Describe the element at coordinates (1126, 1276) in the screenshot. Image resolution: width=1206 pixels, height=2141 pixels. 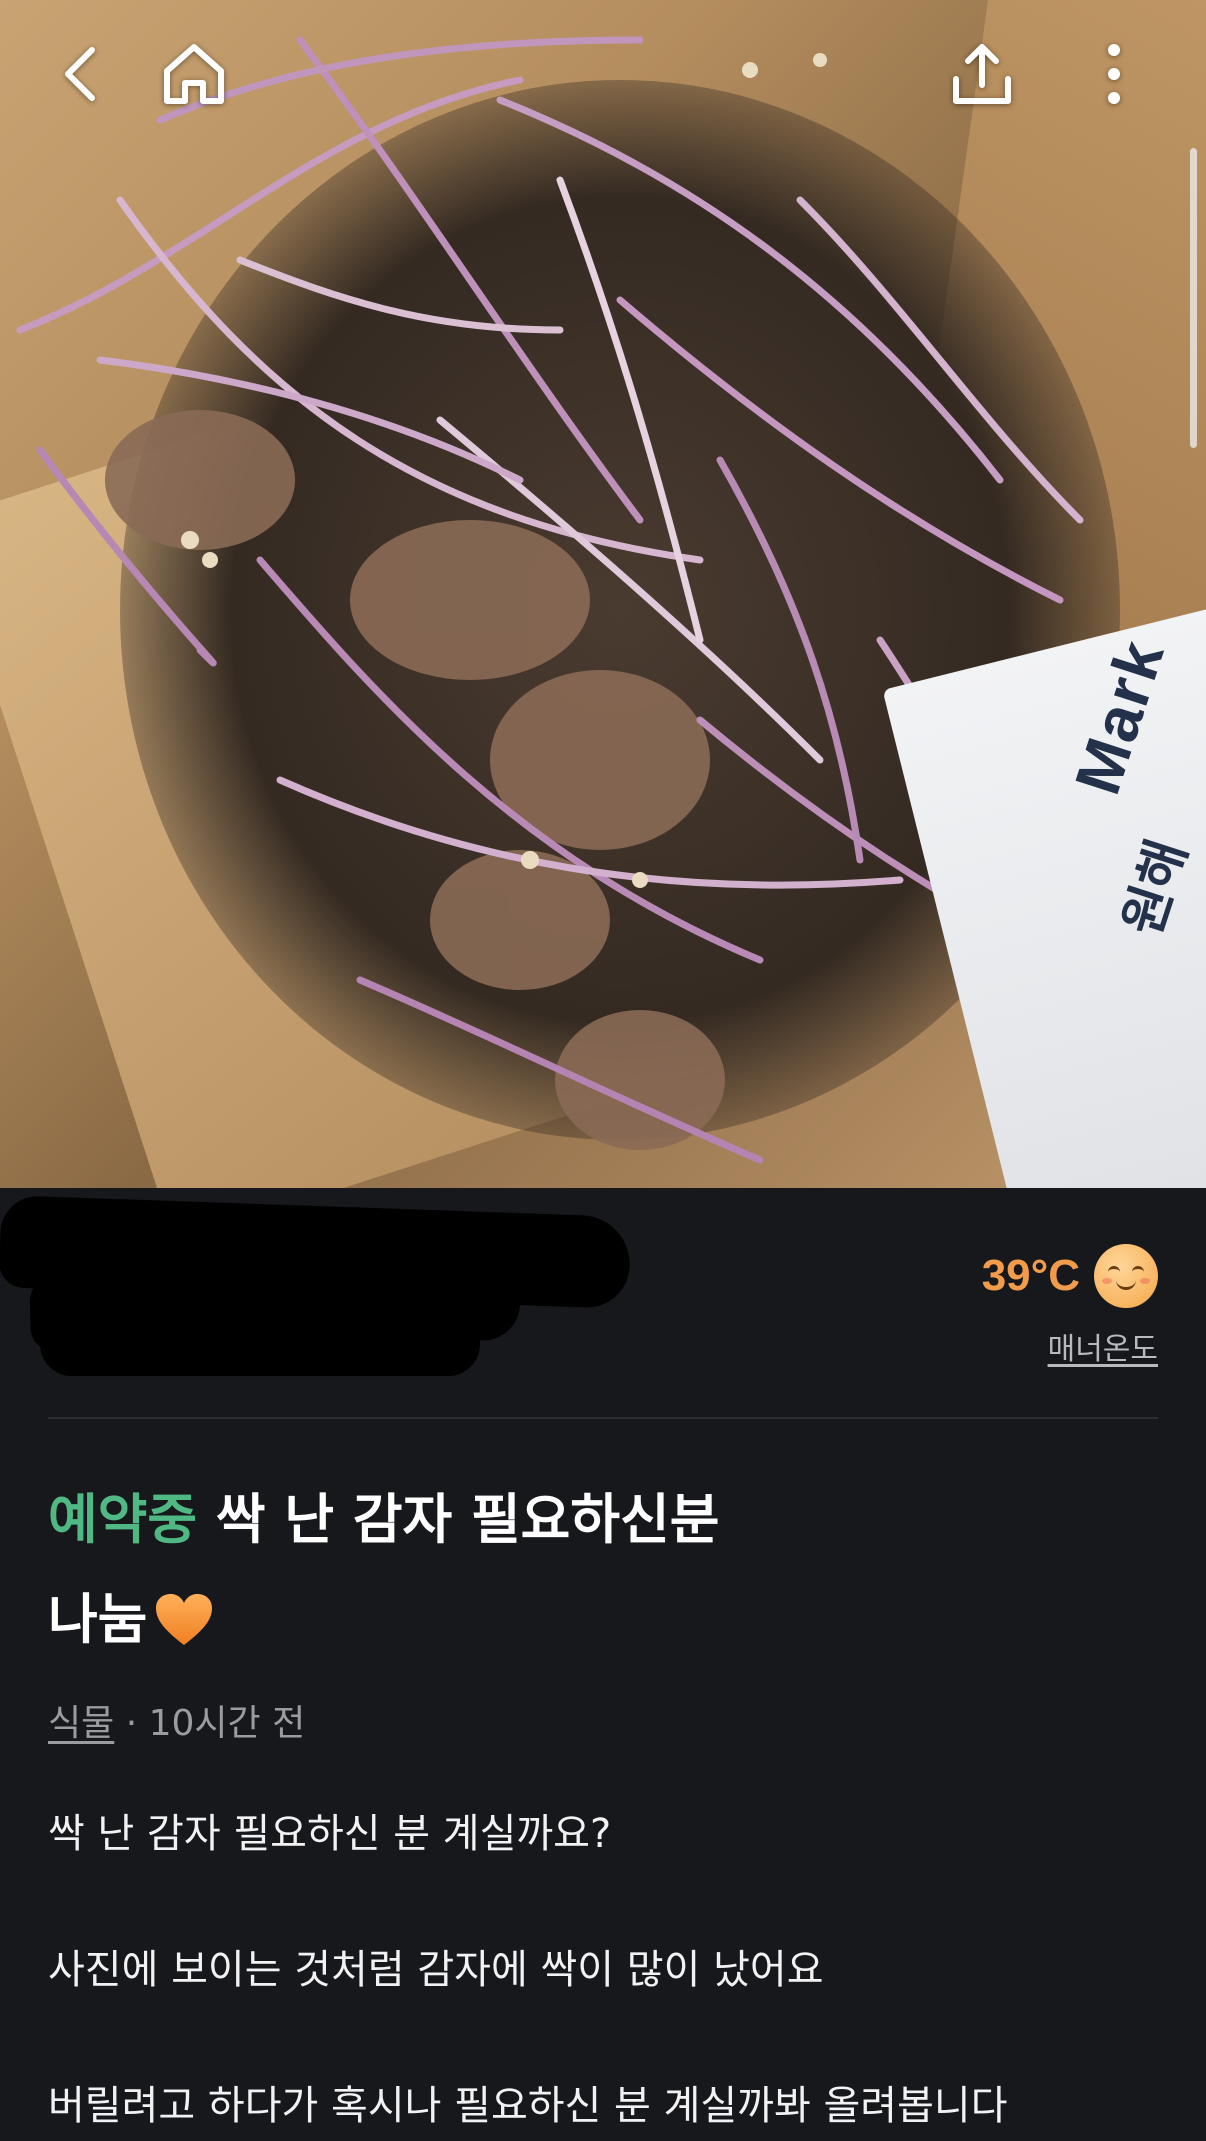
I see `smiling-face-icon` at that location.